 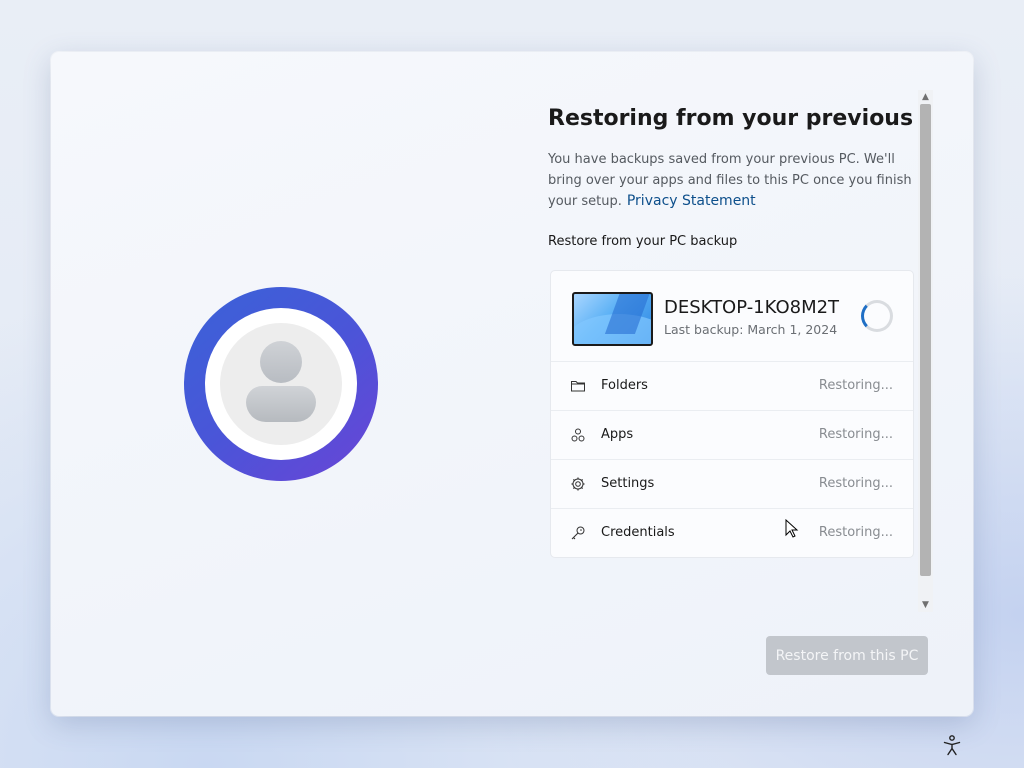 I want to click on item-label: Credentials, so click(x=638, y=532).